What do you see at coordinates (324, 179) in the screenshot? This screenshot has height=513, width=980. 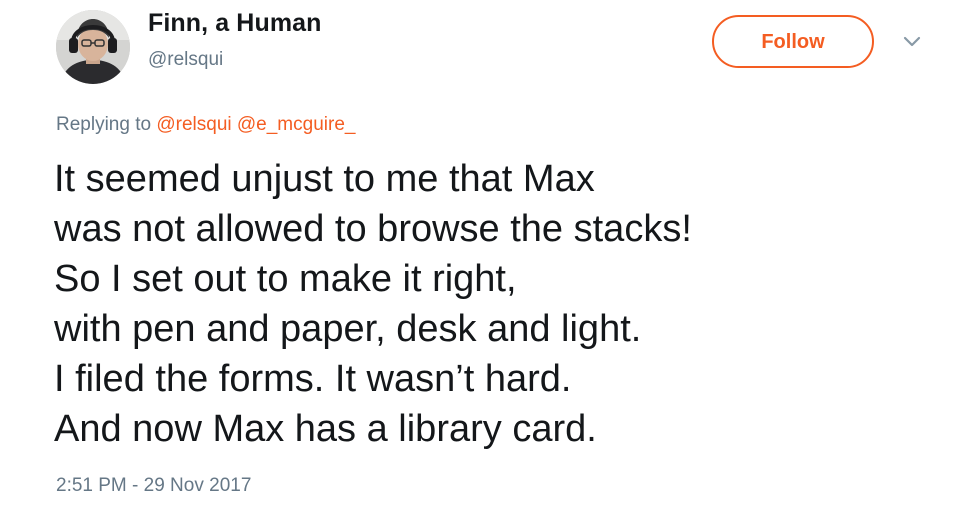 I see `tweet-text-line: It seemed unjust to me that Max` at bounding box center [324, 179].